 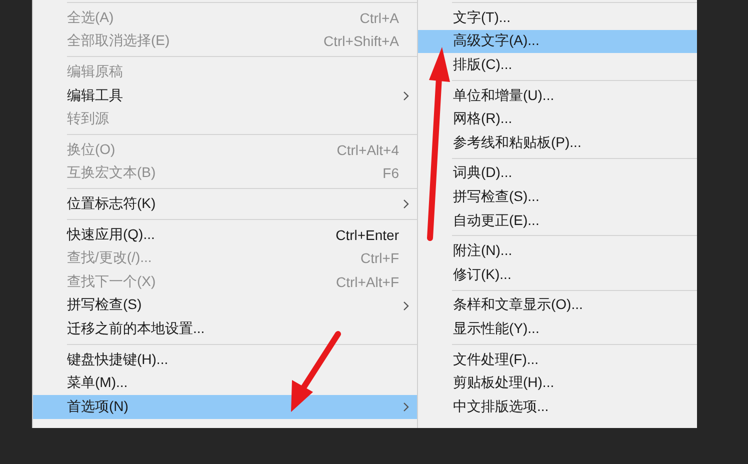 I want to click on menu-item-label: 编辑原稿, so click(x=95, y=71).